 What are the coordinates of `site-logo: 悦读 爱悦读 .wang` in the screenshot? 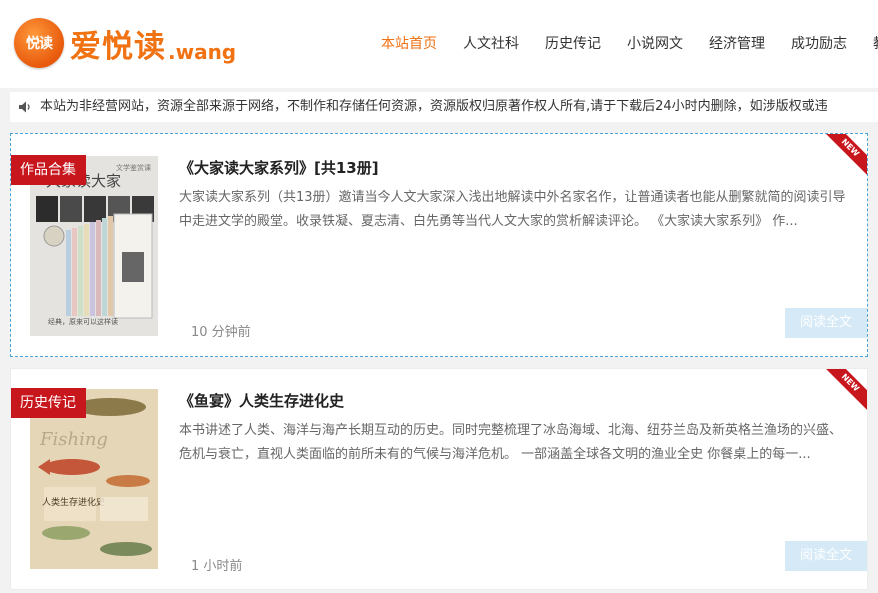 It's located at (125, 43).